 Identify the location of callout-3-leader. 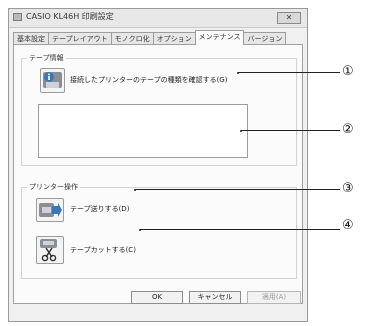
(237, 189).